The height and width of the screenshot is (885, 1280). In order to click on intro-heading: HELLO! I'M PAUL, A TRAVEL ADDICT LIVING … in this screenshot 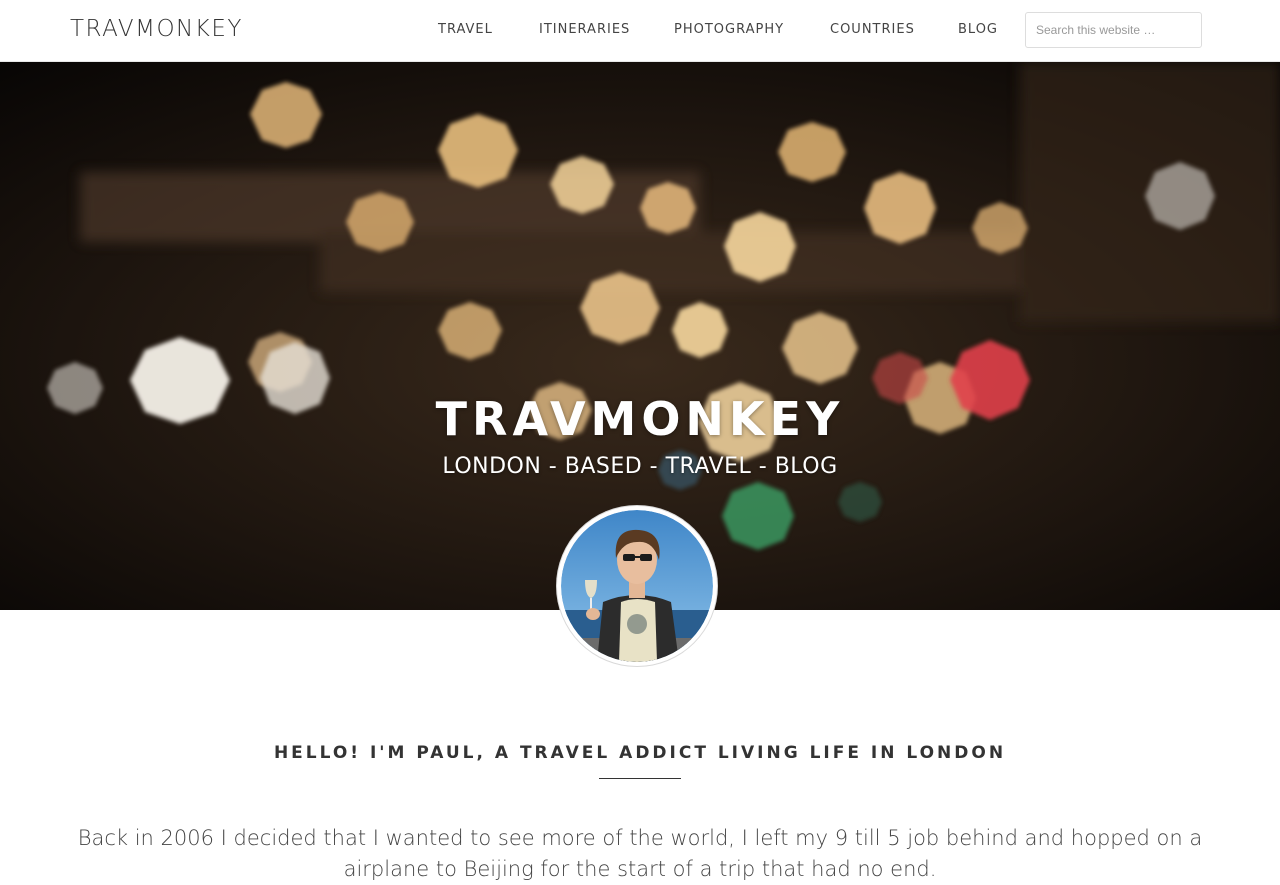, I will do `click(640, 753)`.